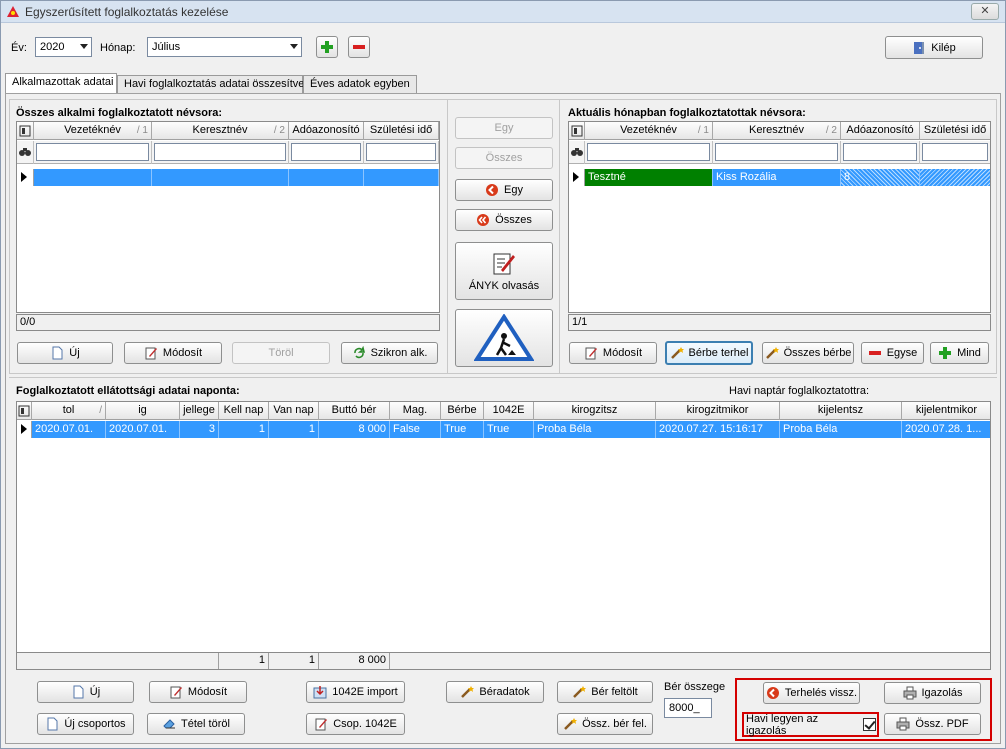  Describe the element at coordinates (281, 353) in the screenshot. I see `delete-employee-button: Töröl` at that location.